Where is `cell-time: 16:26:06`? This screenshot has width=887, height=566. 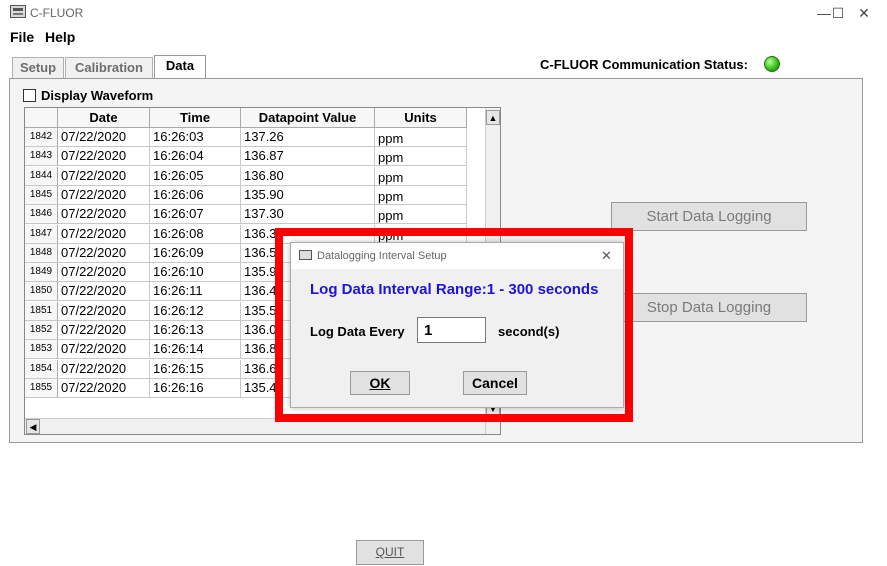 cell-time: 16:26:06 is located at coordinates (195, 195).